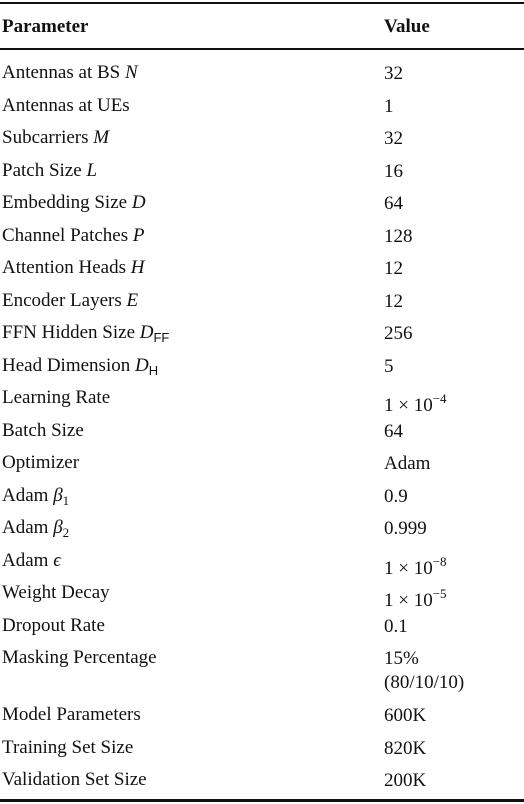 Image resolution: width=524 pixels, height=804 pixels. I want to click on value-text: 0.1, so click(396, 626).